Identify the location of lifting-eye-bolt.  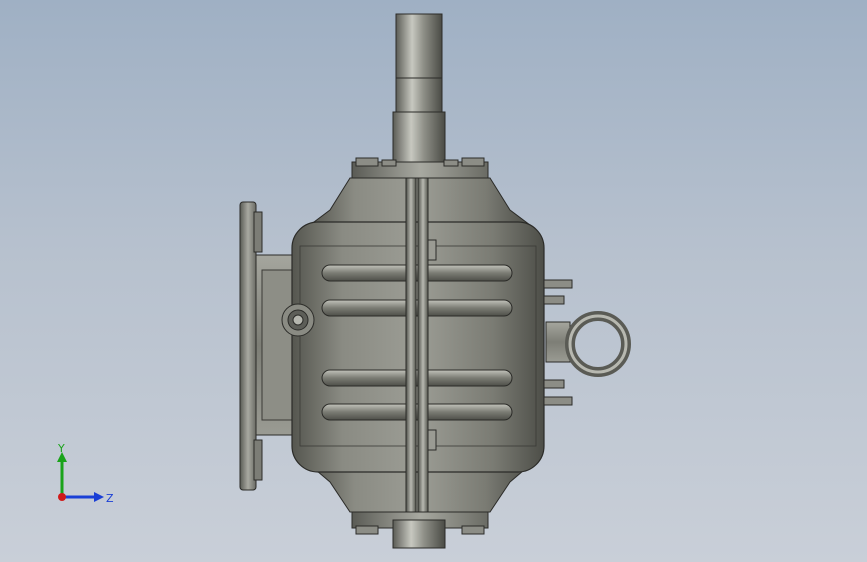
(588, 344).